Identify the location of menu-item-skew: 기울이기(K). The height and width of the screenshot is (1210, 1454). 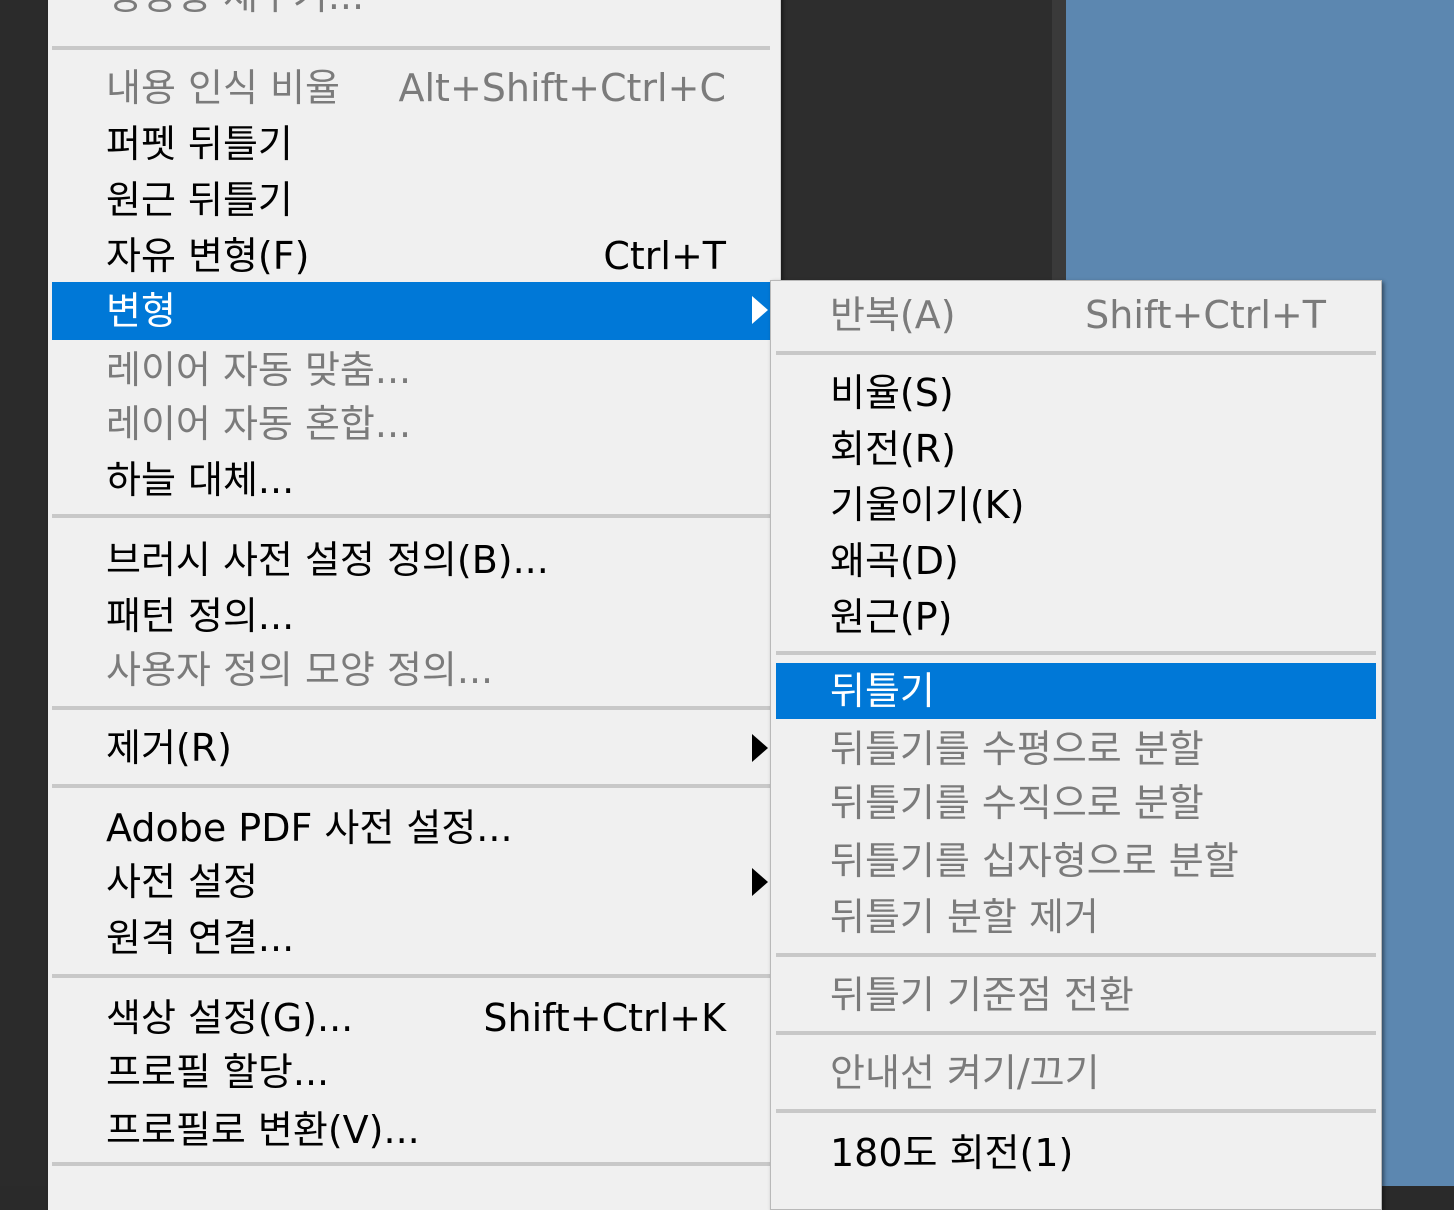
(1076, 505).